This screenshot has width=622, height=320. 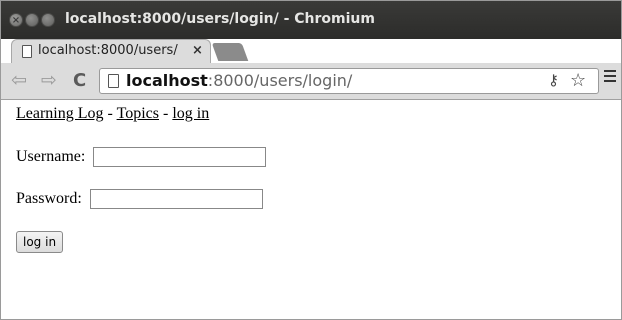 I want to click on new-tab-button, so click(x=230, y=52).